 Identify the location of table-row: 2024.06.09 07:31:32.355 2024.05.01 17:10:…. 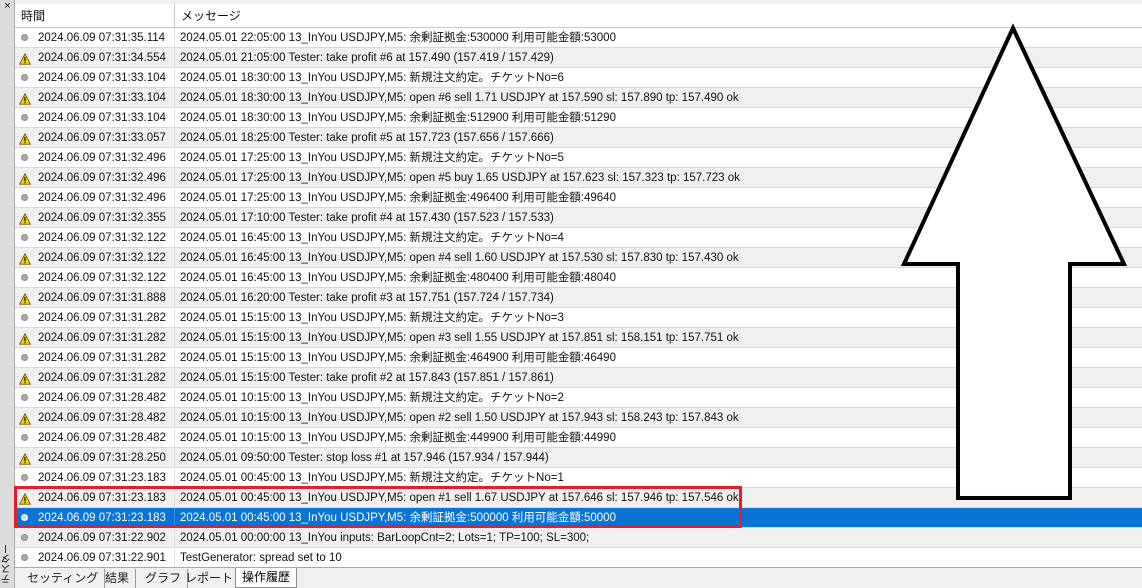
(578, 218).